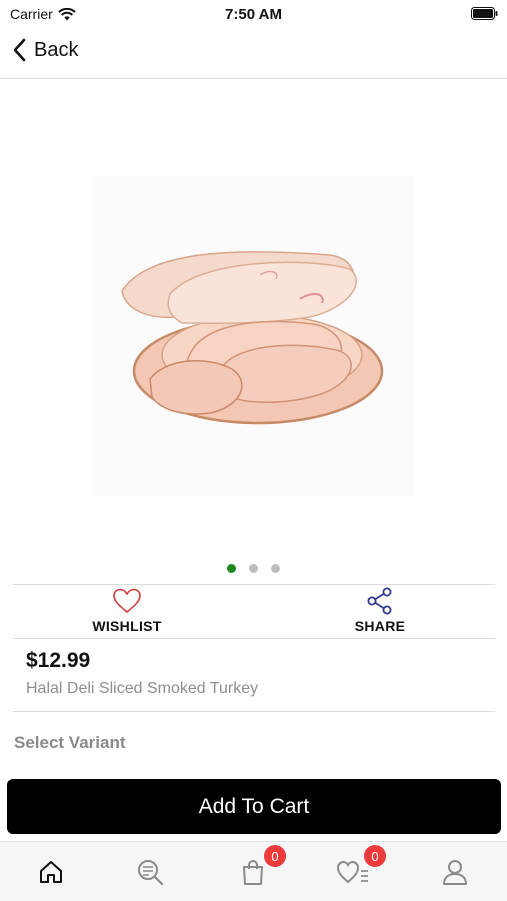 This screenshot has height=901, width=507. What do you see at coordinates (253, 53) in the screenshot?
I see `navigation-bar: Back` at bounding box center [253, 53].